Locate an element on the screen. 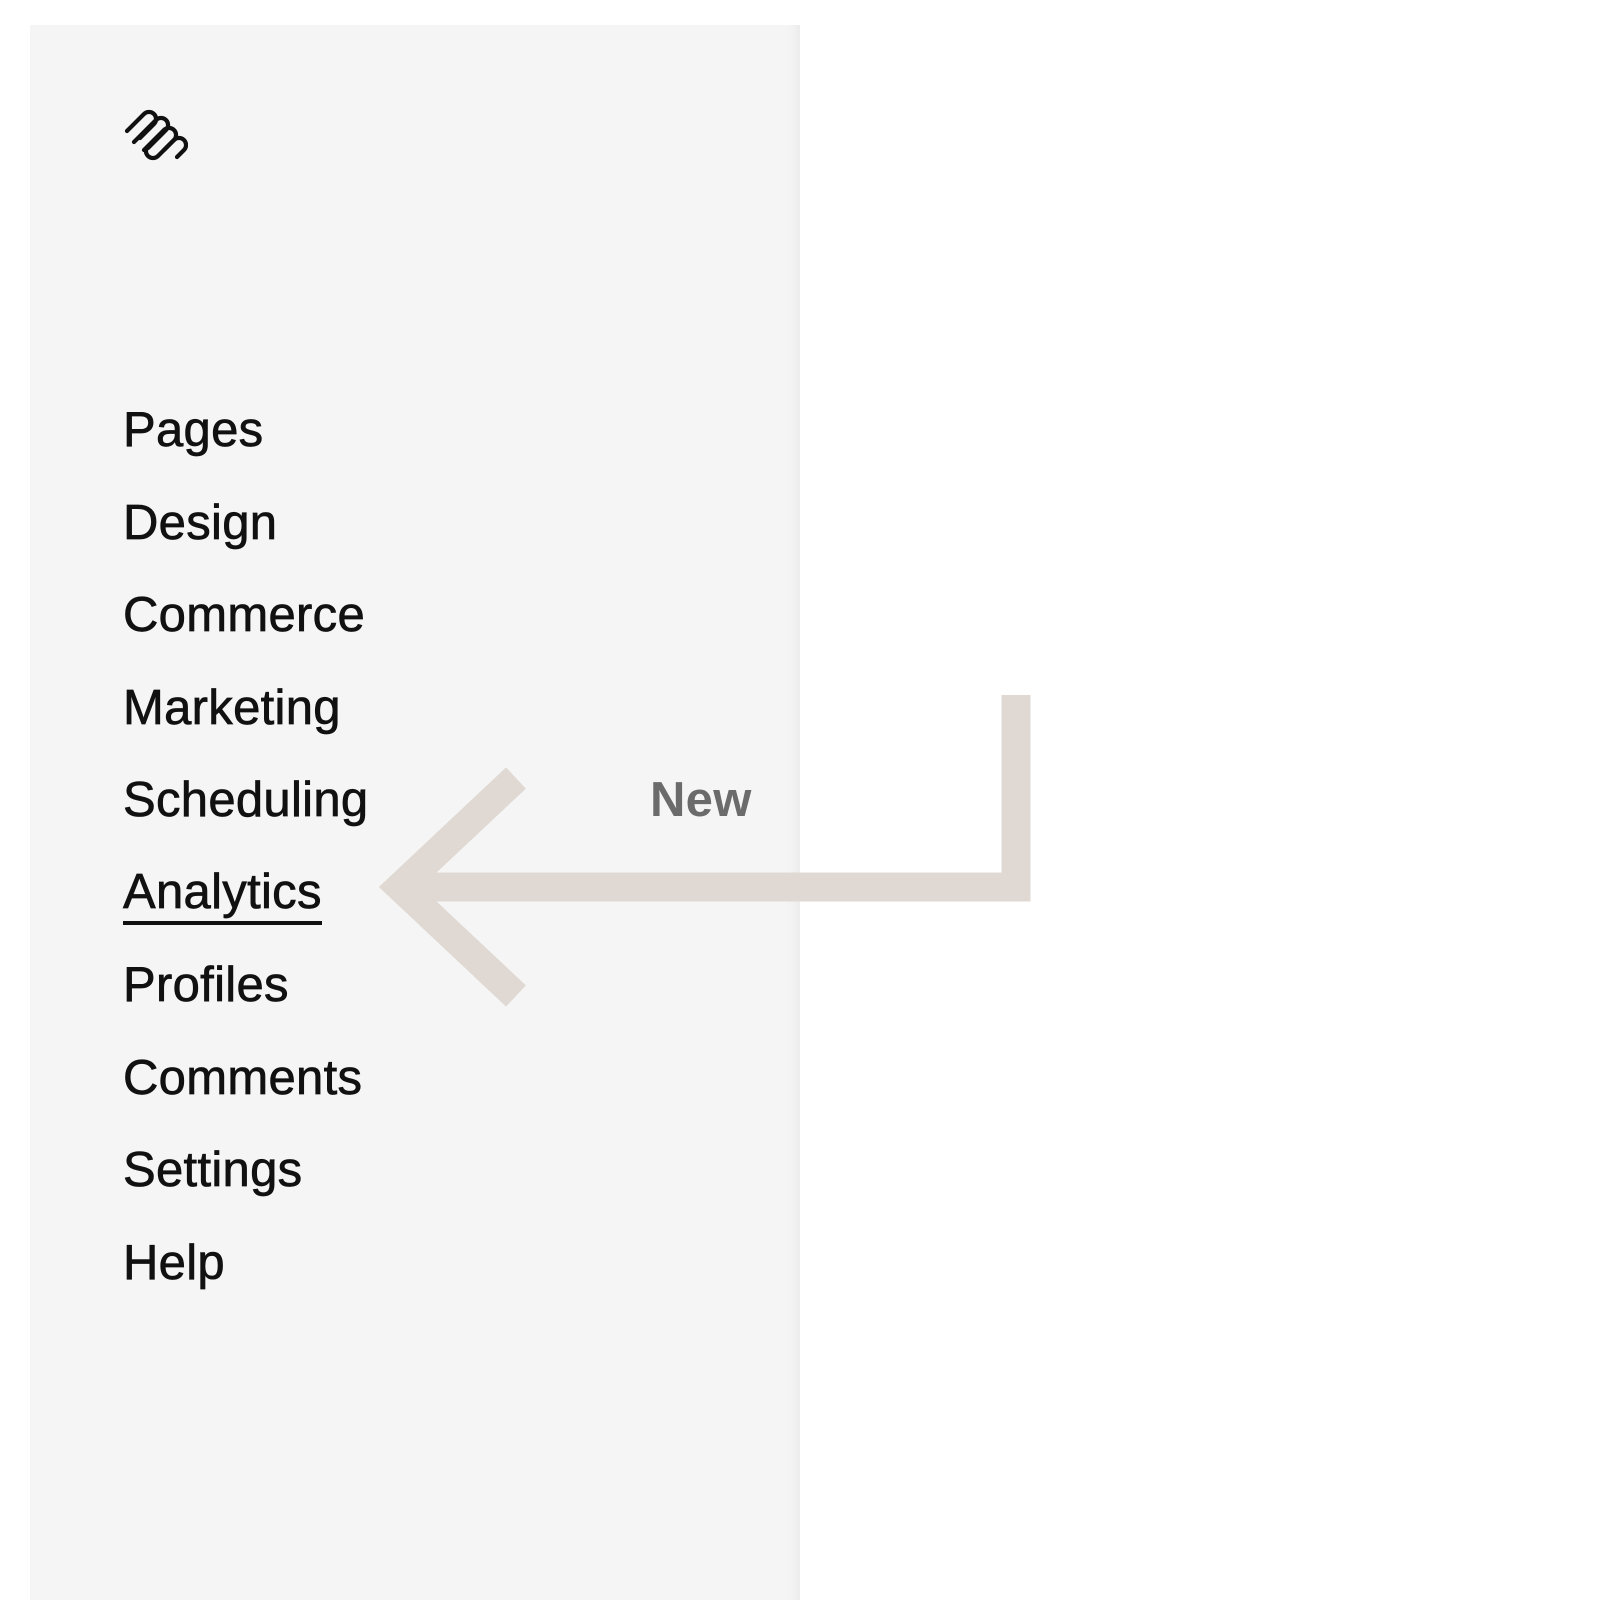 This screenshot has width=1620, height=1620. sidebar-item-analytics: Analytics is located at coordinates (245, 909).